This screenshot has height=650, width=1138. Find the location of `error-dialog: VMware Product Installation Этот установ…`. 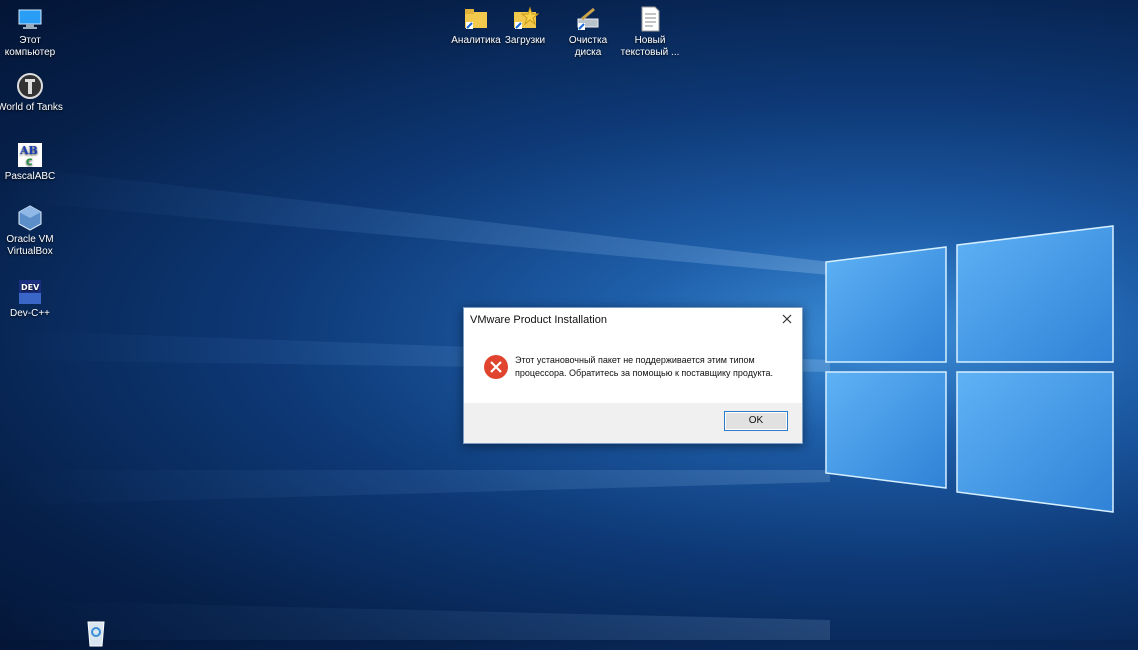

error-dialog: VMware Product Installation Этот установ… is located at coordinates (633, 375).